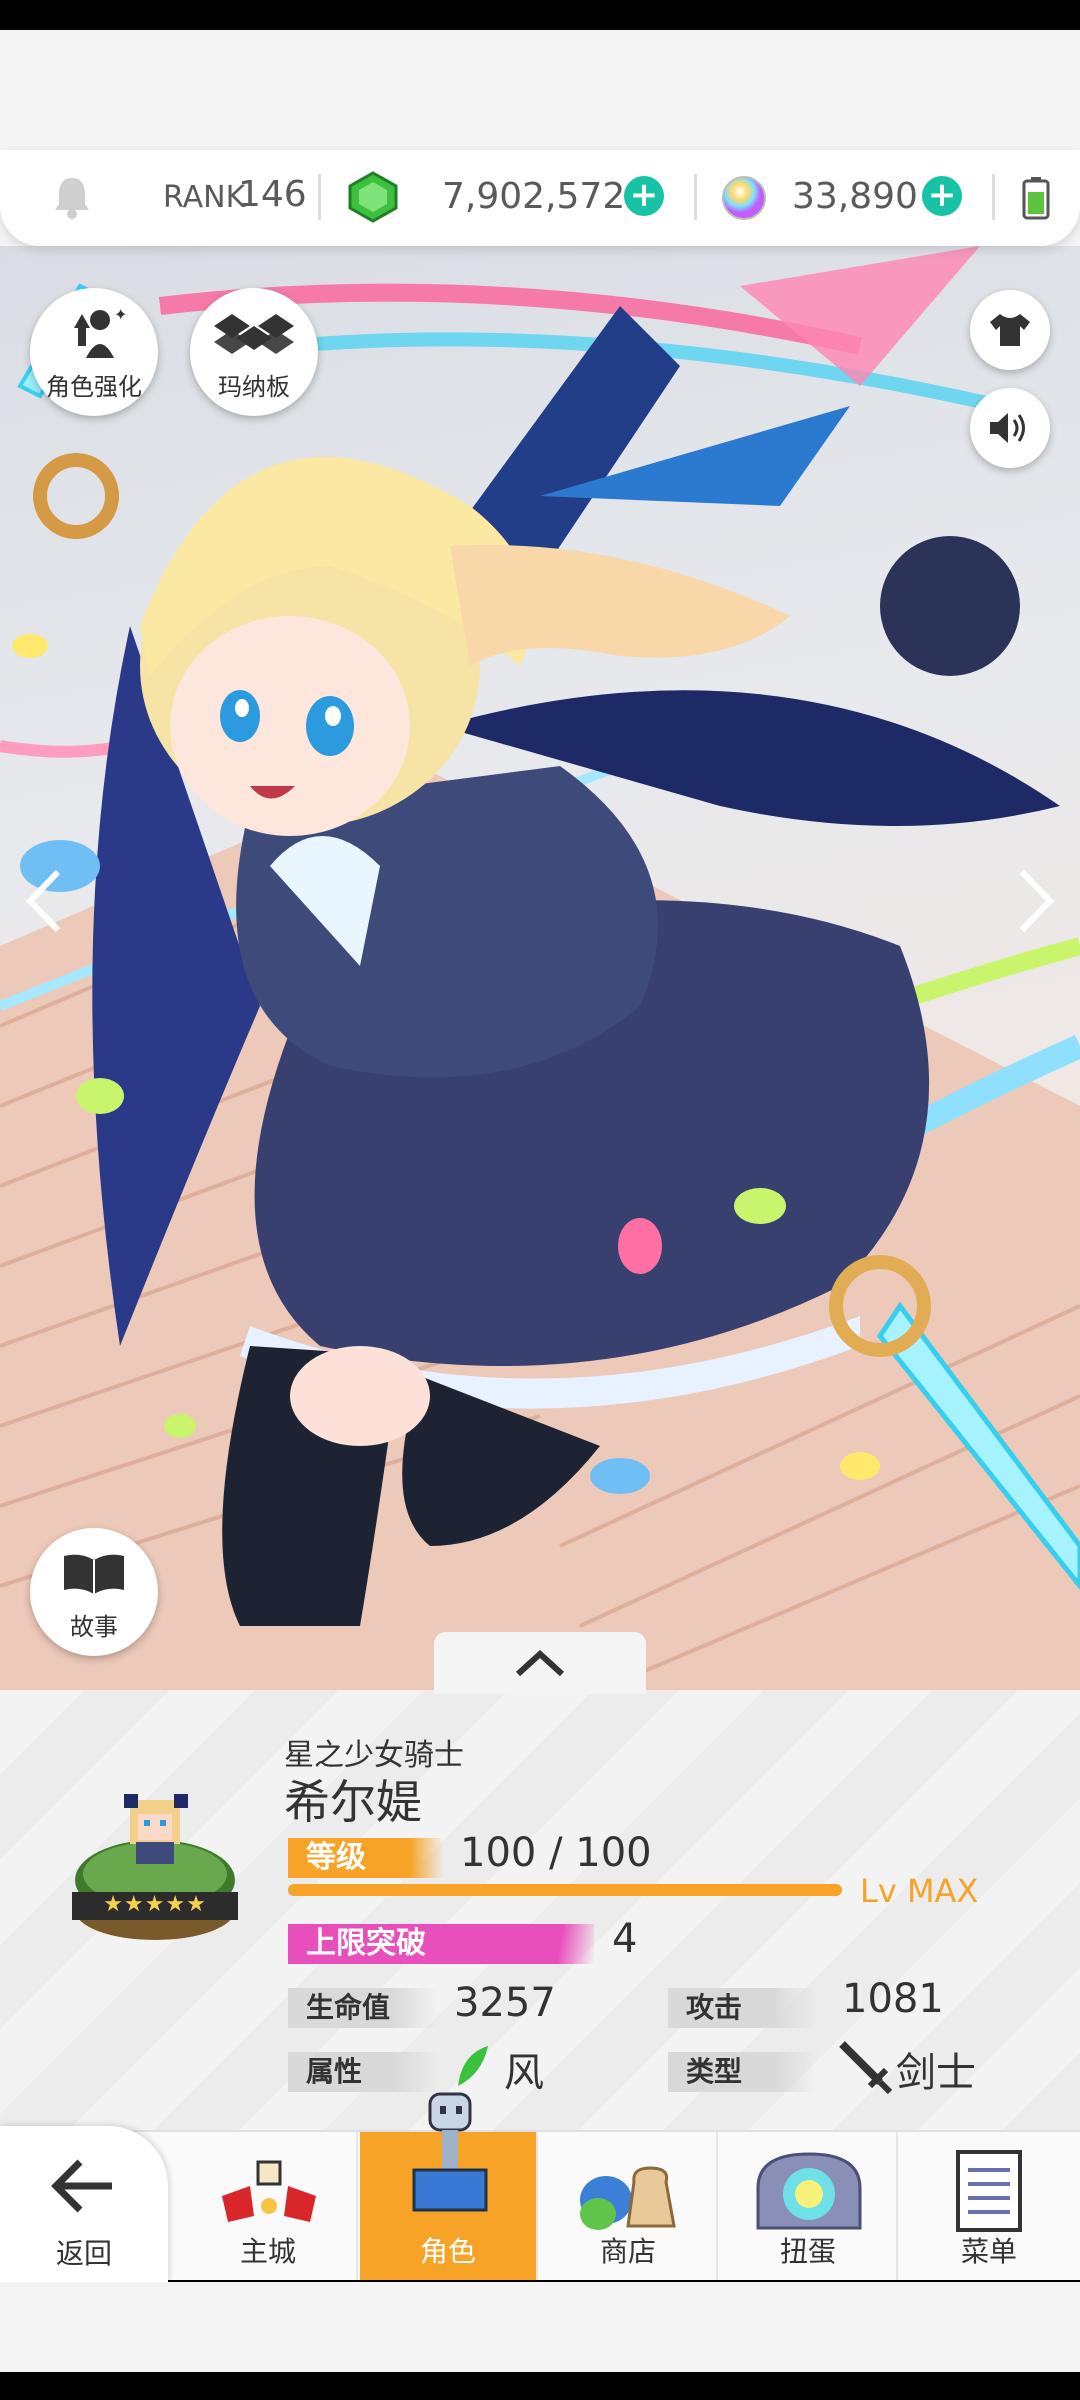  What do you see at coordinates (373, 199) in the screenshot?
I see `gem-icon` at bounding box center [373, 199].